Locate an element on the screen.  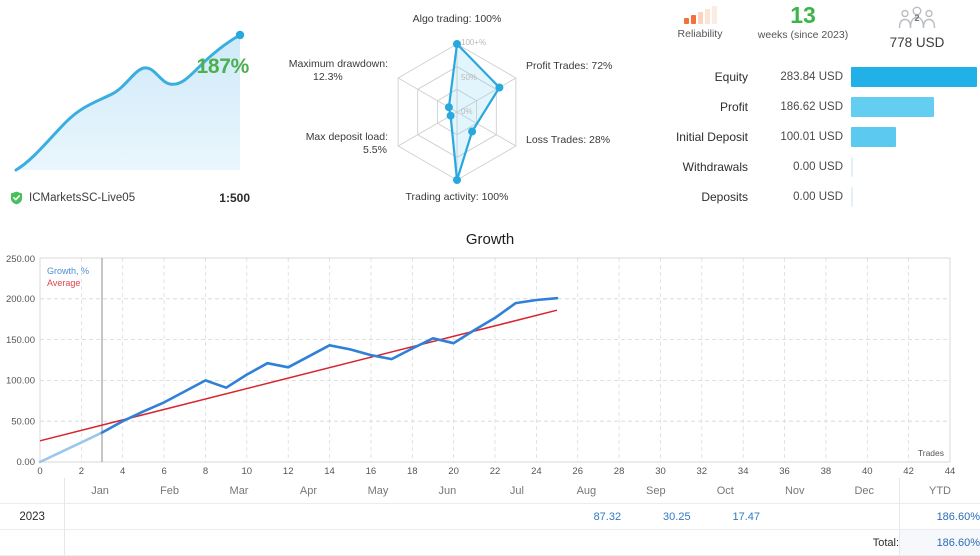
x-tick-13: 26 is located at coordinates (577, 471).